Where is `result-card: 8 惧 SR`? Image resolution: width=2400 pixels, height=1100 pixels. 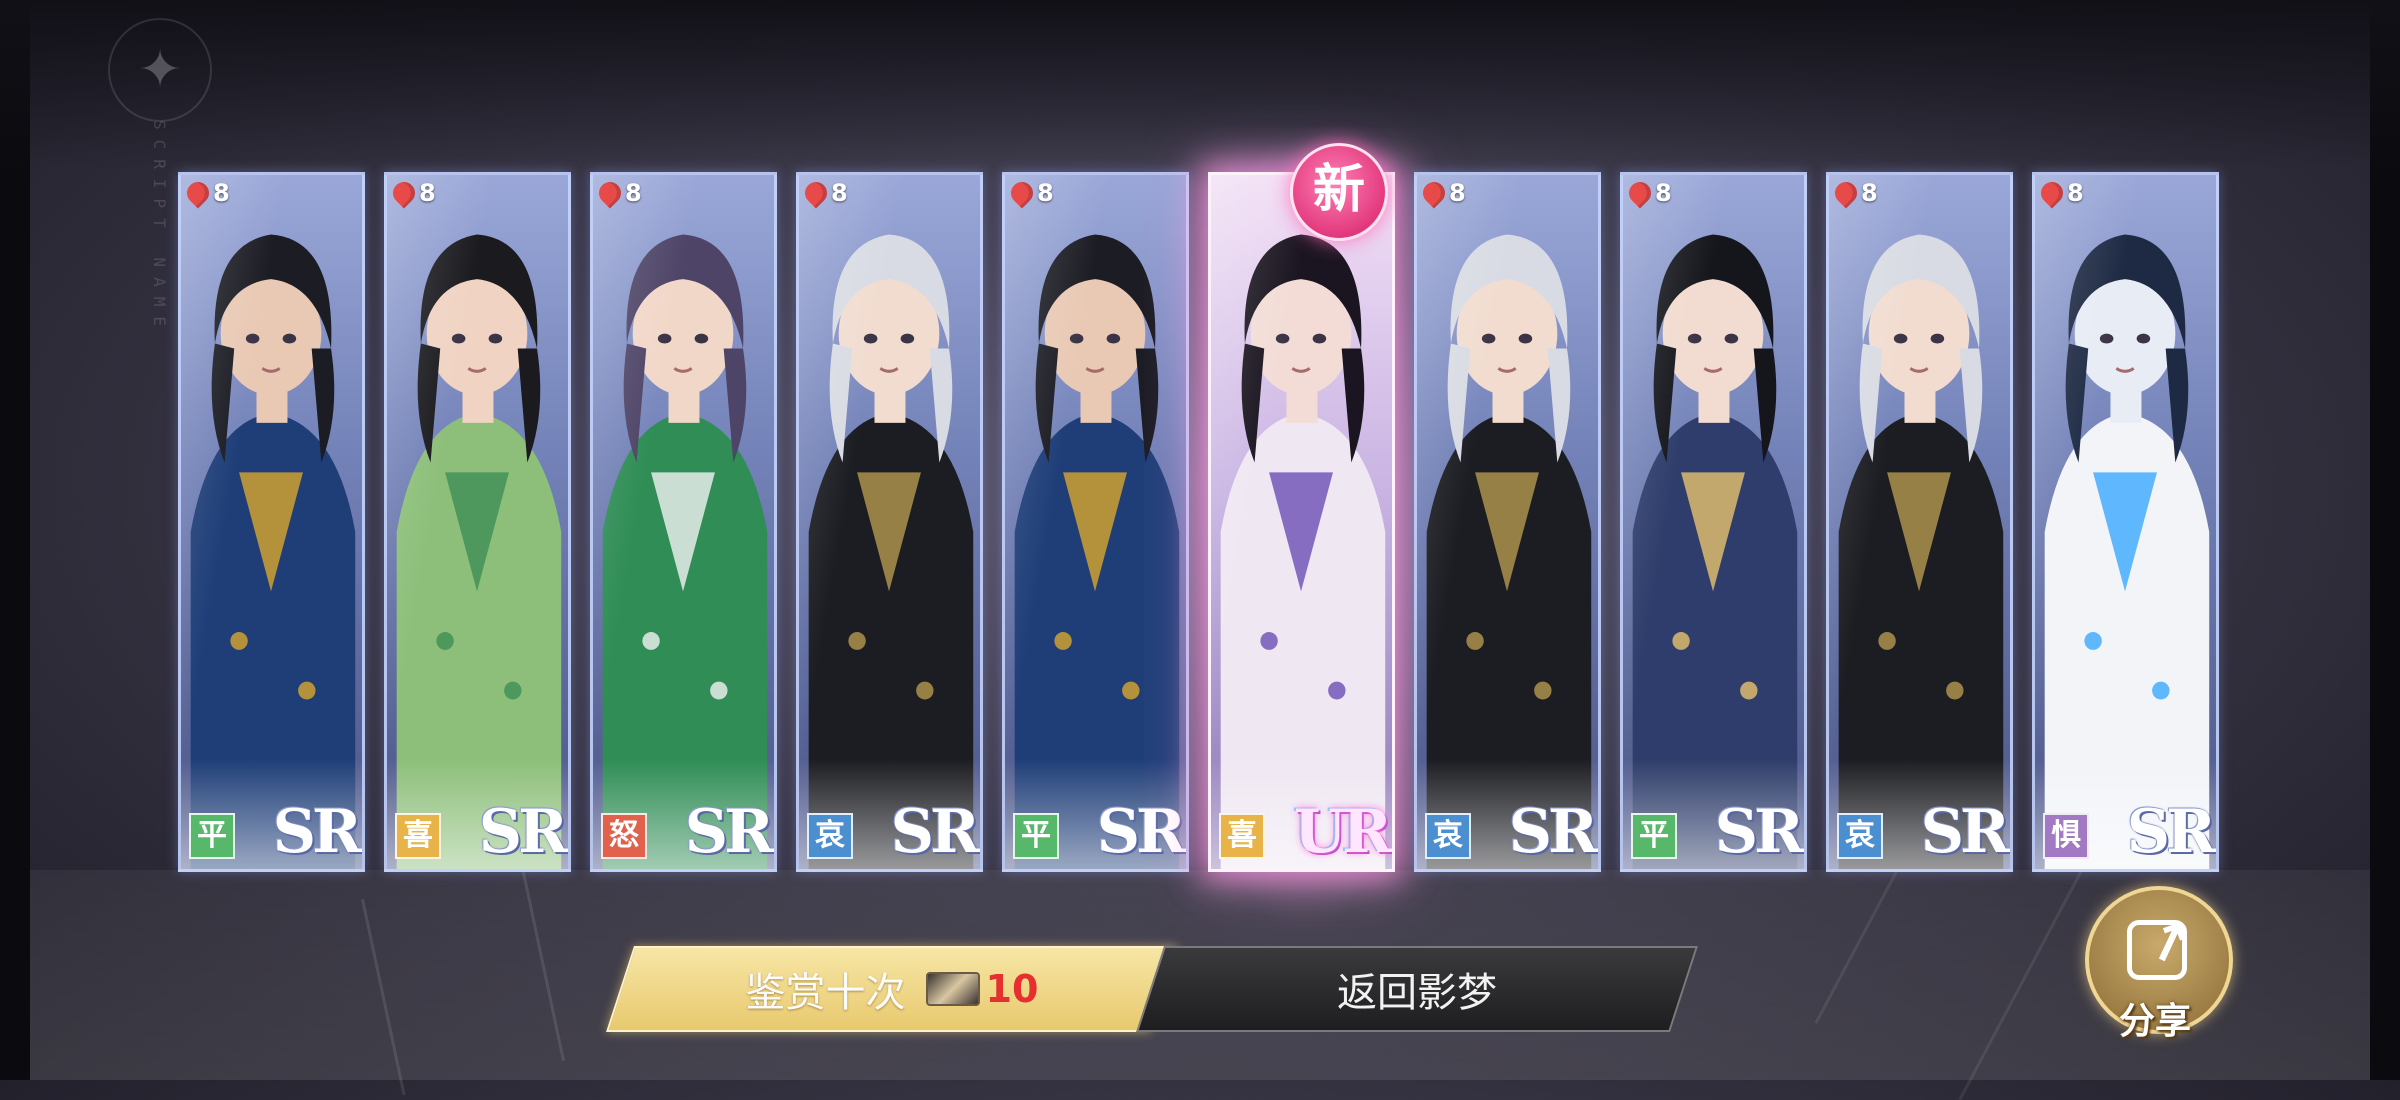 result-card: 8 惧 SR is located at coordinates (2125, 522).